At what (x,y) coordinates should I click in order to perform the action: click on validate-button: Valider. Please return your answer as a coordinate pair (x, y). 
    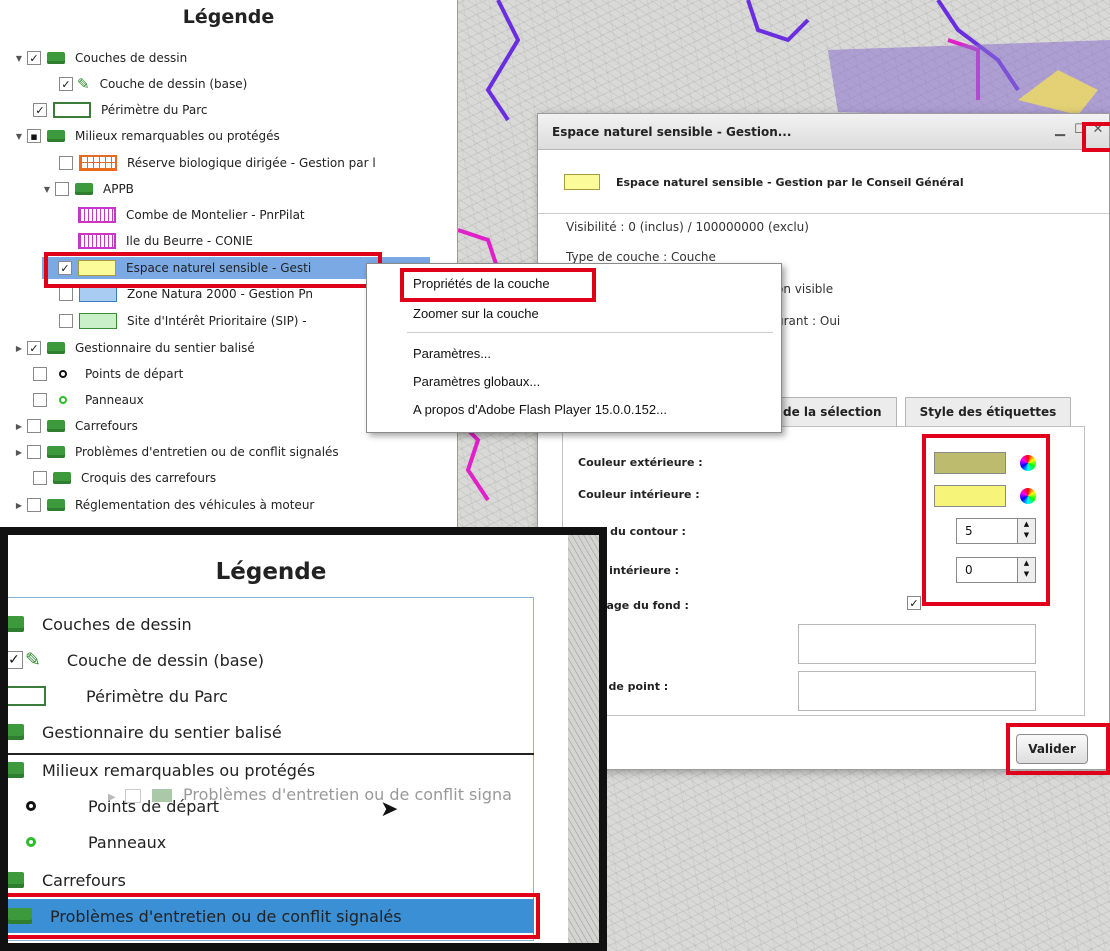
    Looking at the image, I should click on (1052, 749).